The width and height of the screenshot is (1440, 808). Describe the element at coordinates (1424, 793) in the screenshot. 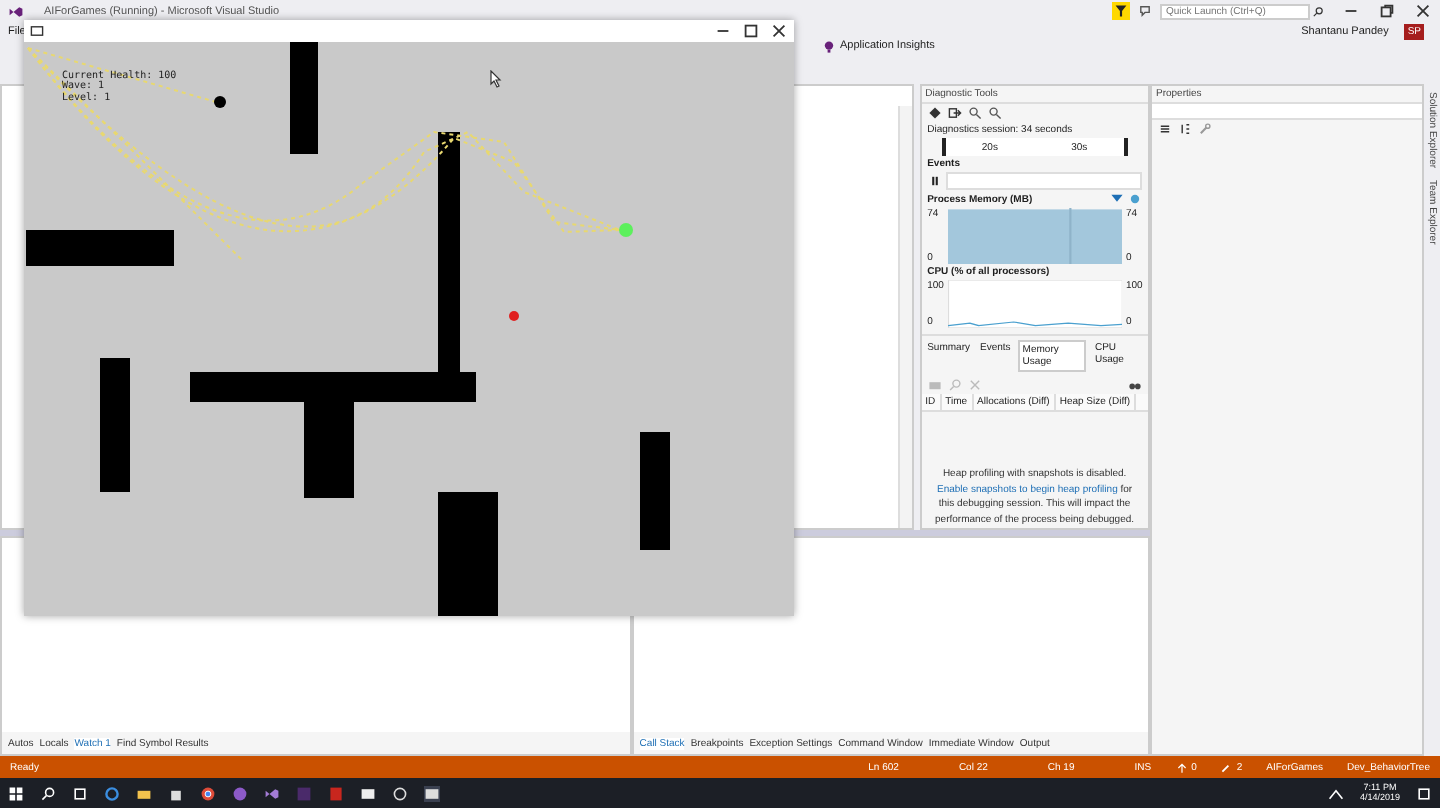

I see `notification-icon` at that location.